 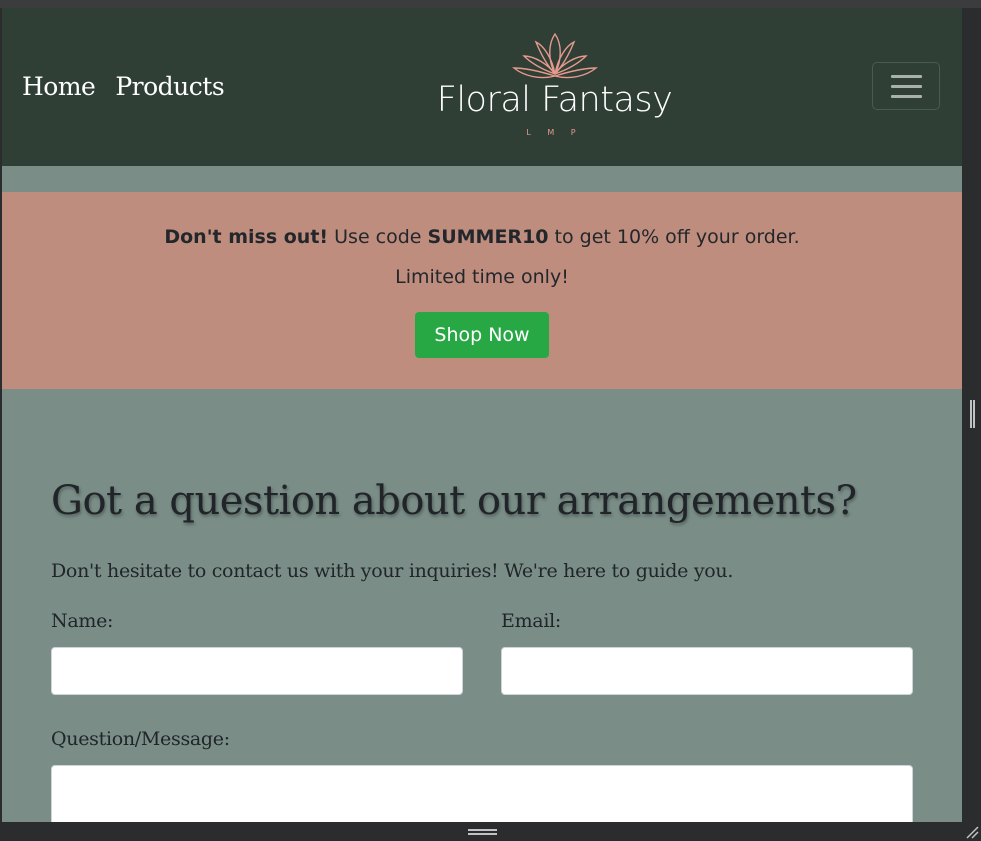 What do you see at coordinates (555, 55) in the screenshot?
I see `lotus-logo-icon` at bounding box center [555, 55].